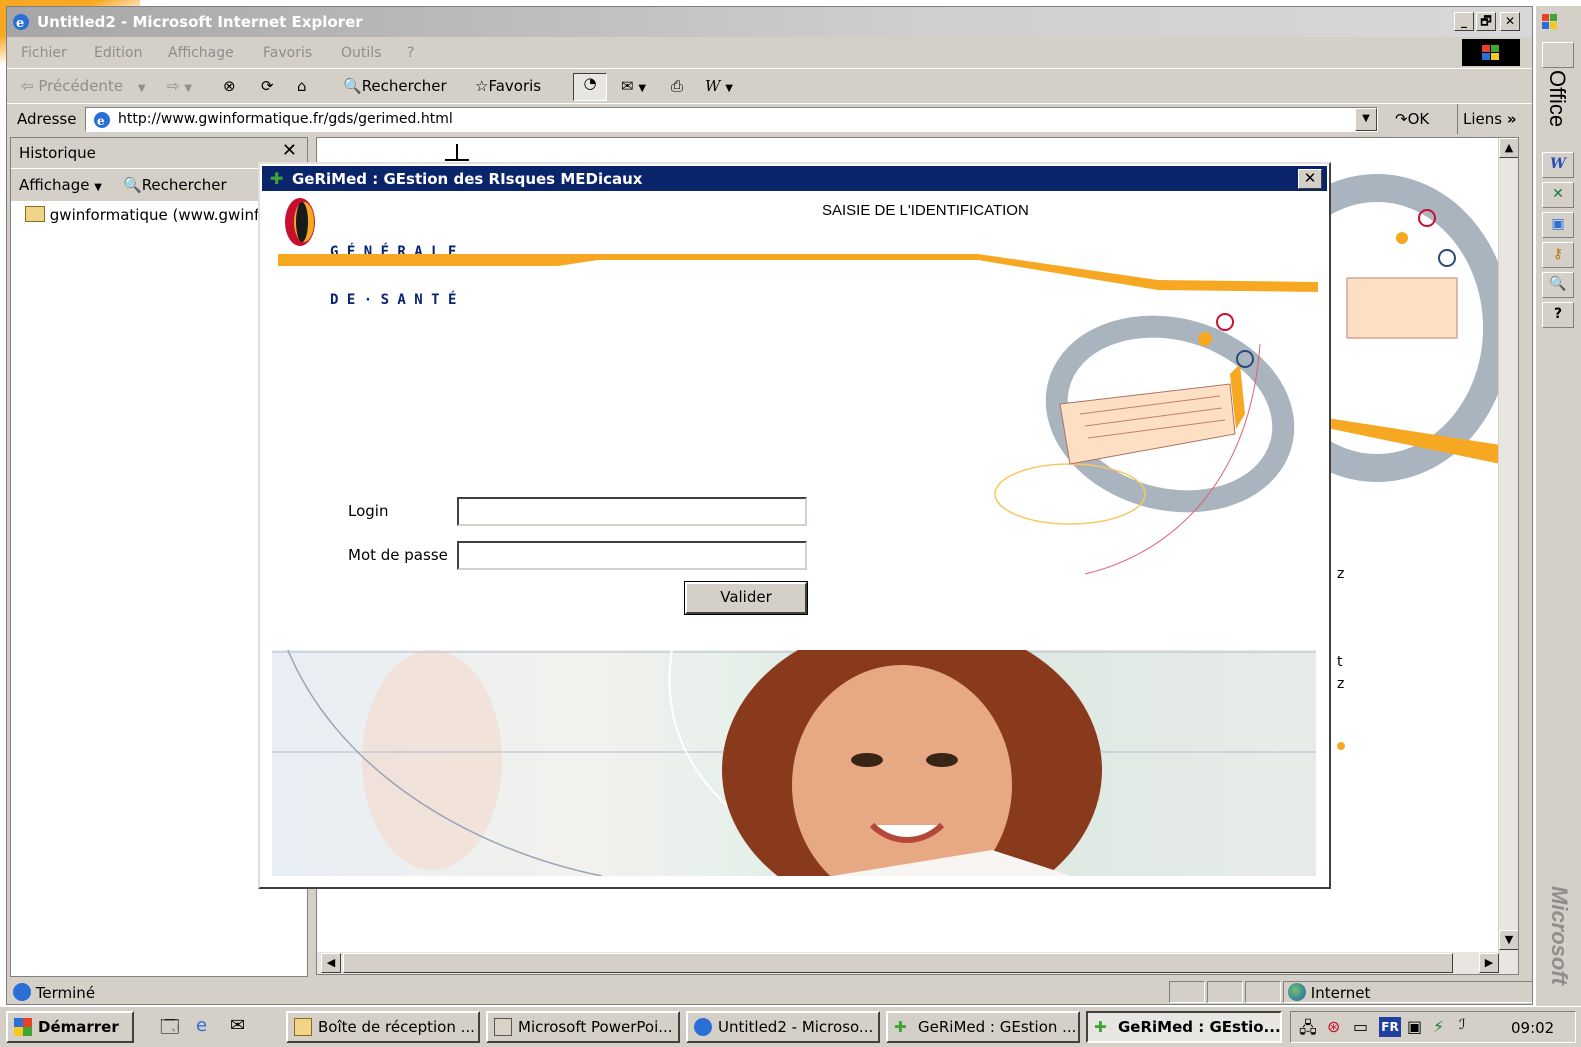 The width and height of the screenshot is (1581, 1047). Describe the element at coordinates (1340, 993) in the screenshot. I see `security-zone-label: Internet` at that location.